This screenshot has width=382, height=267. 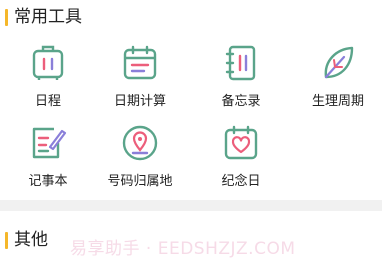 I want to click on location-pin-icon, so click(x=140, y=143).